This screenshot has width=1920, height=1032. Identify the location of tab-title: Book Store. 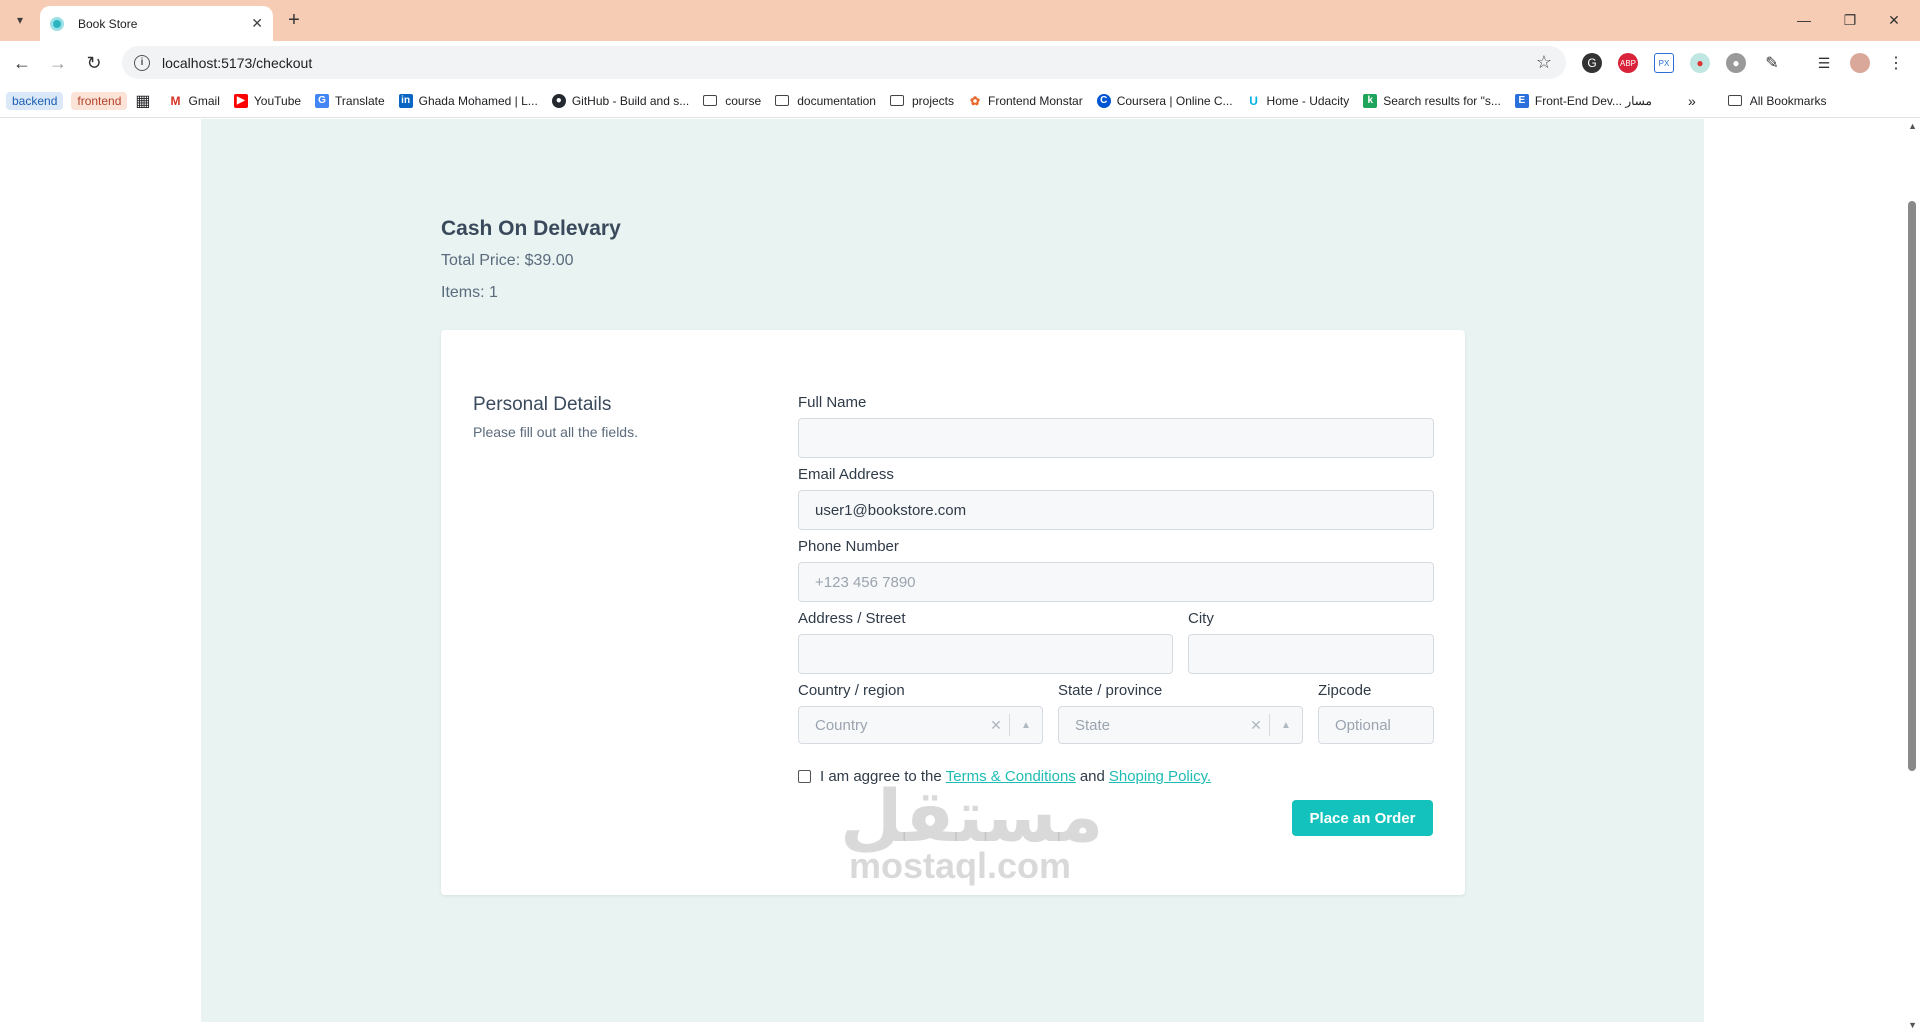
(108, 23).